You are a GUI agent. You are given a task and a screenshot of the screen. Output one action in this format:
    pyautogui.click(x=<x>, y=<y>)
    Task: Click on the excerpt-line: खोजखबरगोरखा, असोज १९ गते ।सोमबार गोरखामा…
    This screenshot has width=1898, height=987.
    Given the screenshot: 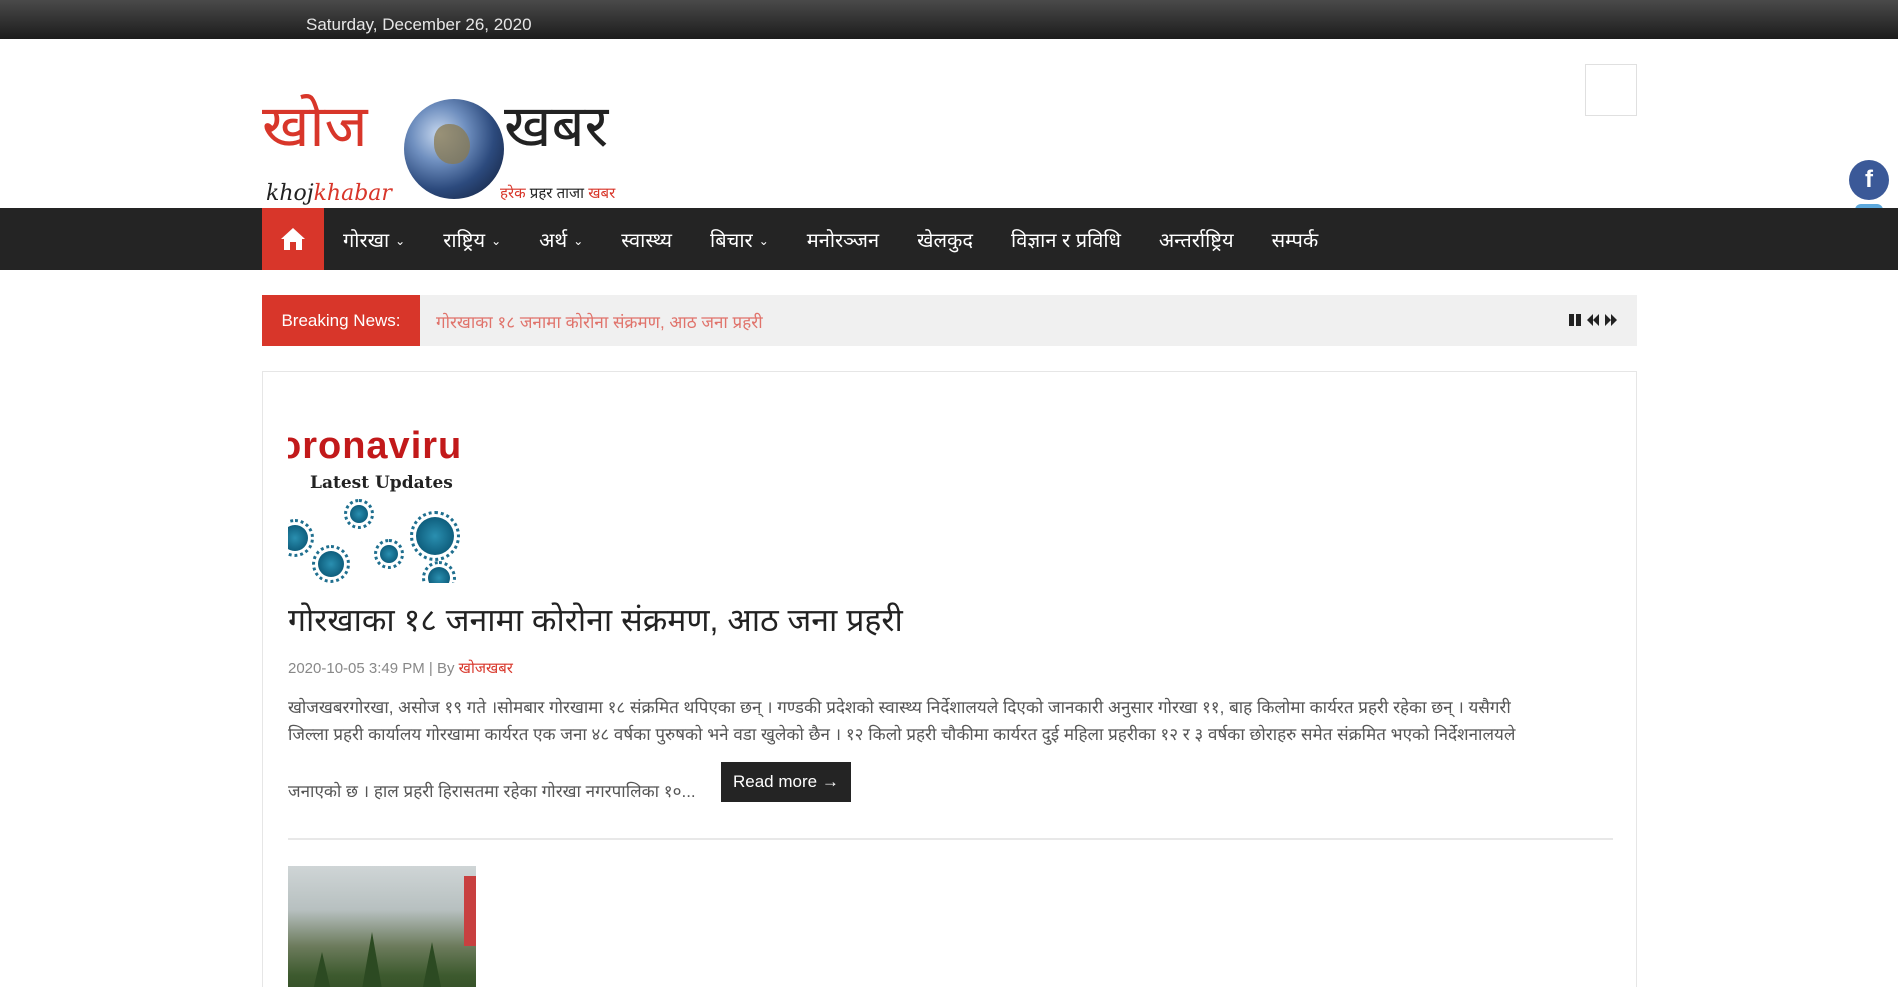 What is the action you would take?
    pyautogui.click(x=899, y=707)
    